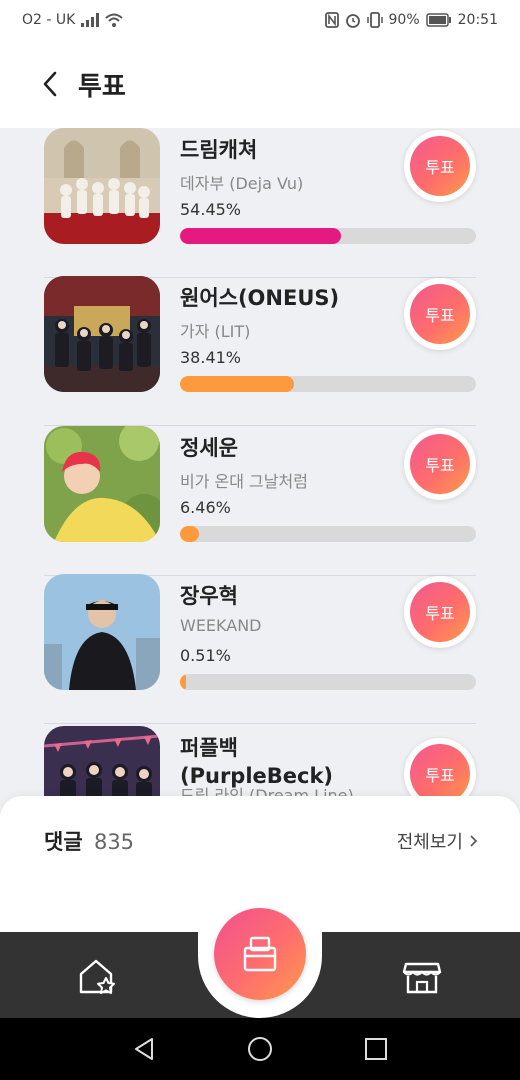 This screenshot has height=1080, width=520. Describe the element at coordinates (242, 183) in the screenshot. I see `candidate-song: 데자부 (Deja Vu)` at that location.